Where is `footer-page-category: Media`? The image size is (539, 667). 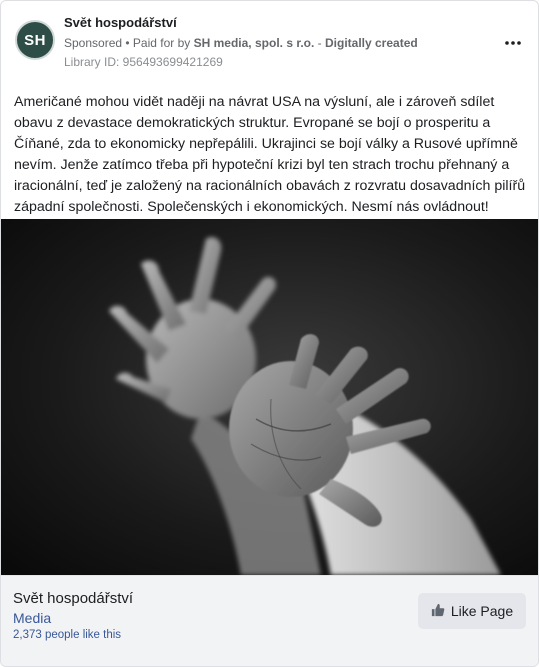 footer-page-category: Media is located at coordinates (32, 618).